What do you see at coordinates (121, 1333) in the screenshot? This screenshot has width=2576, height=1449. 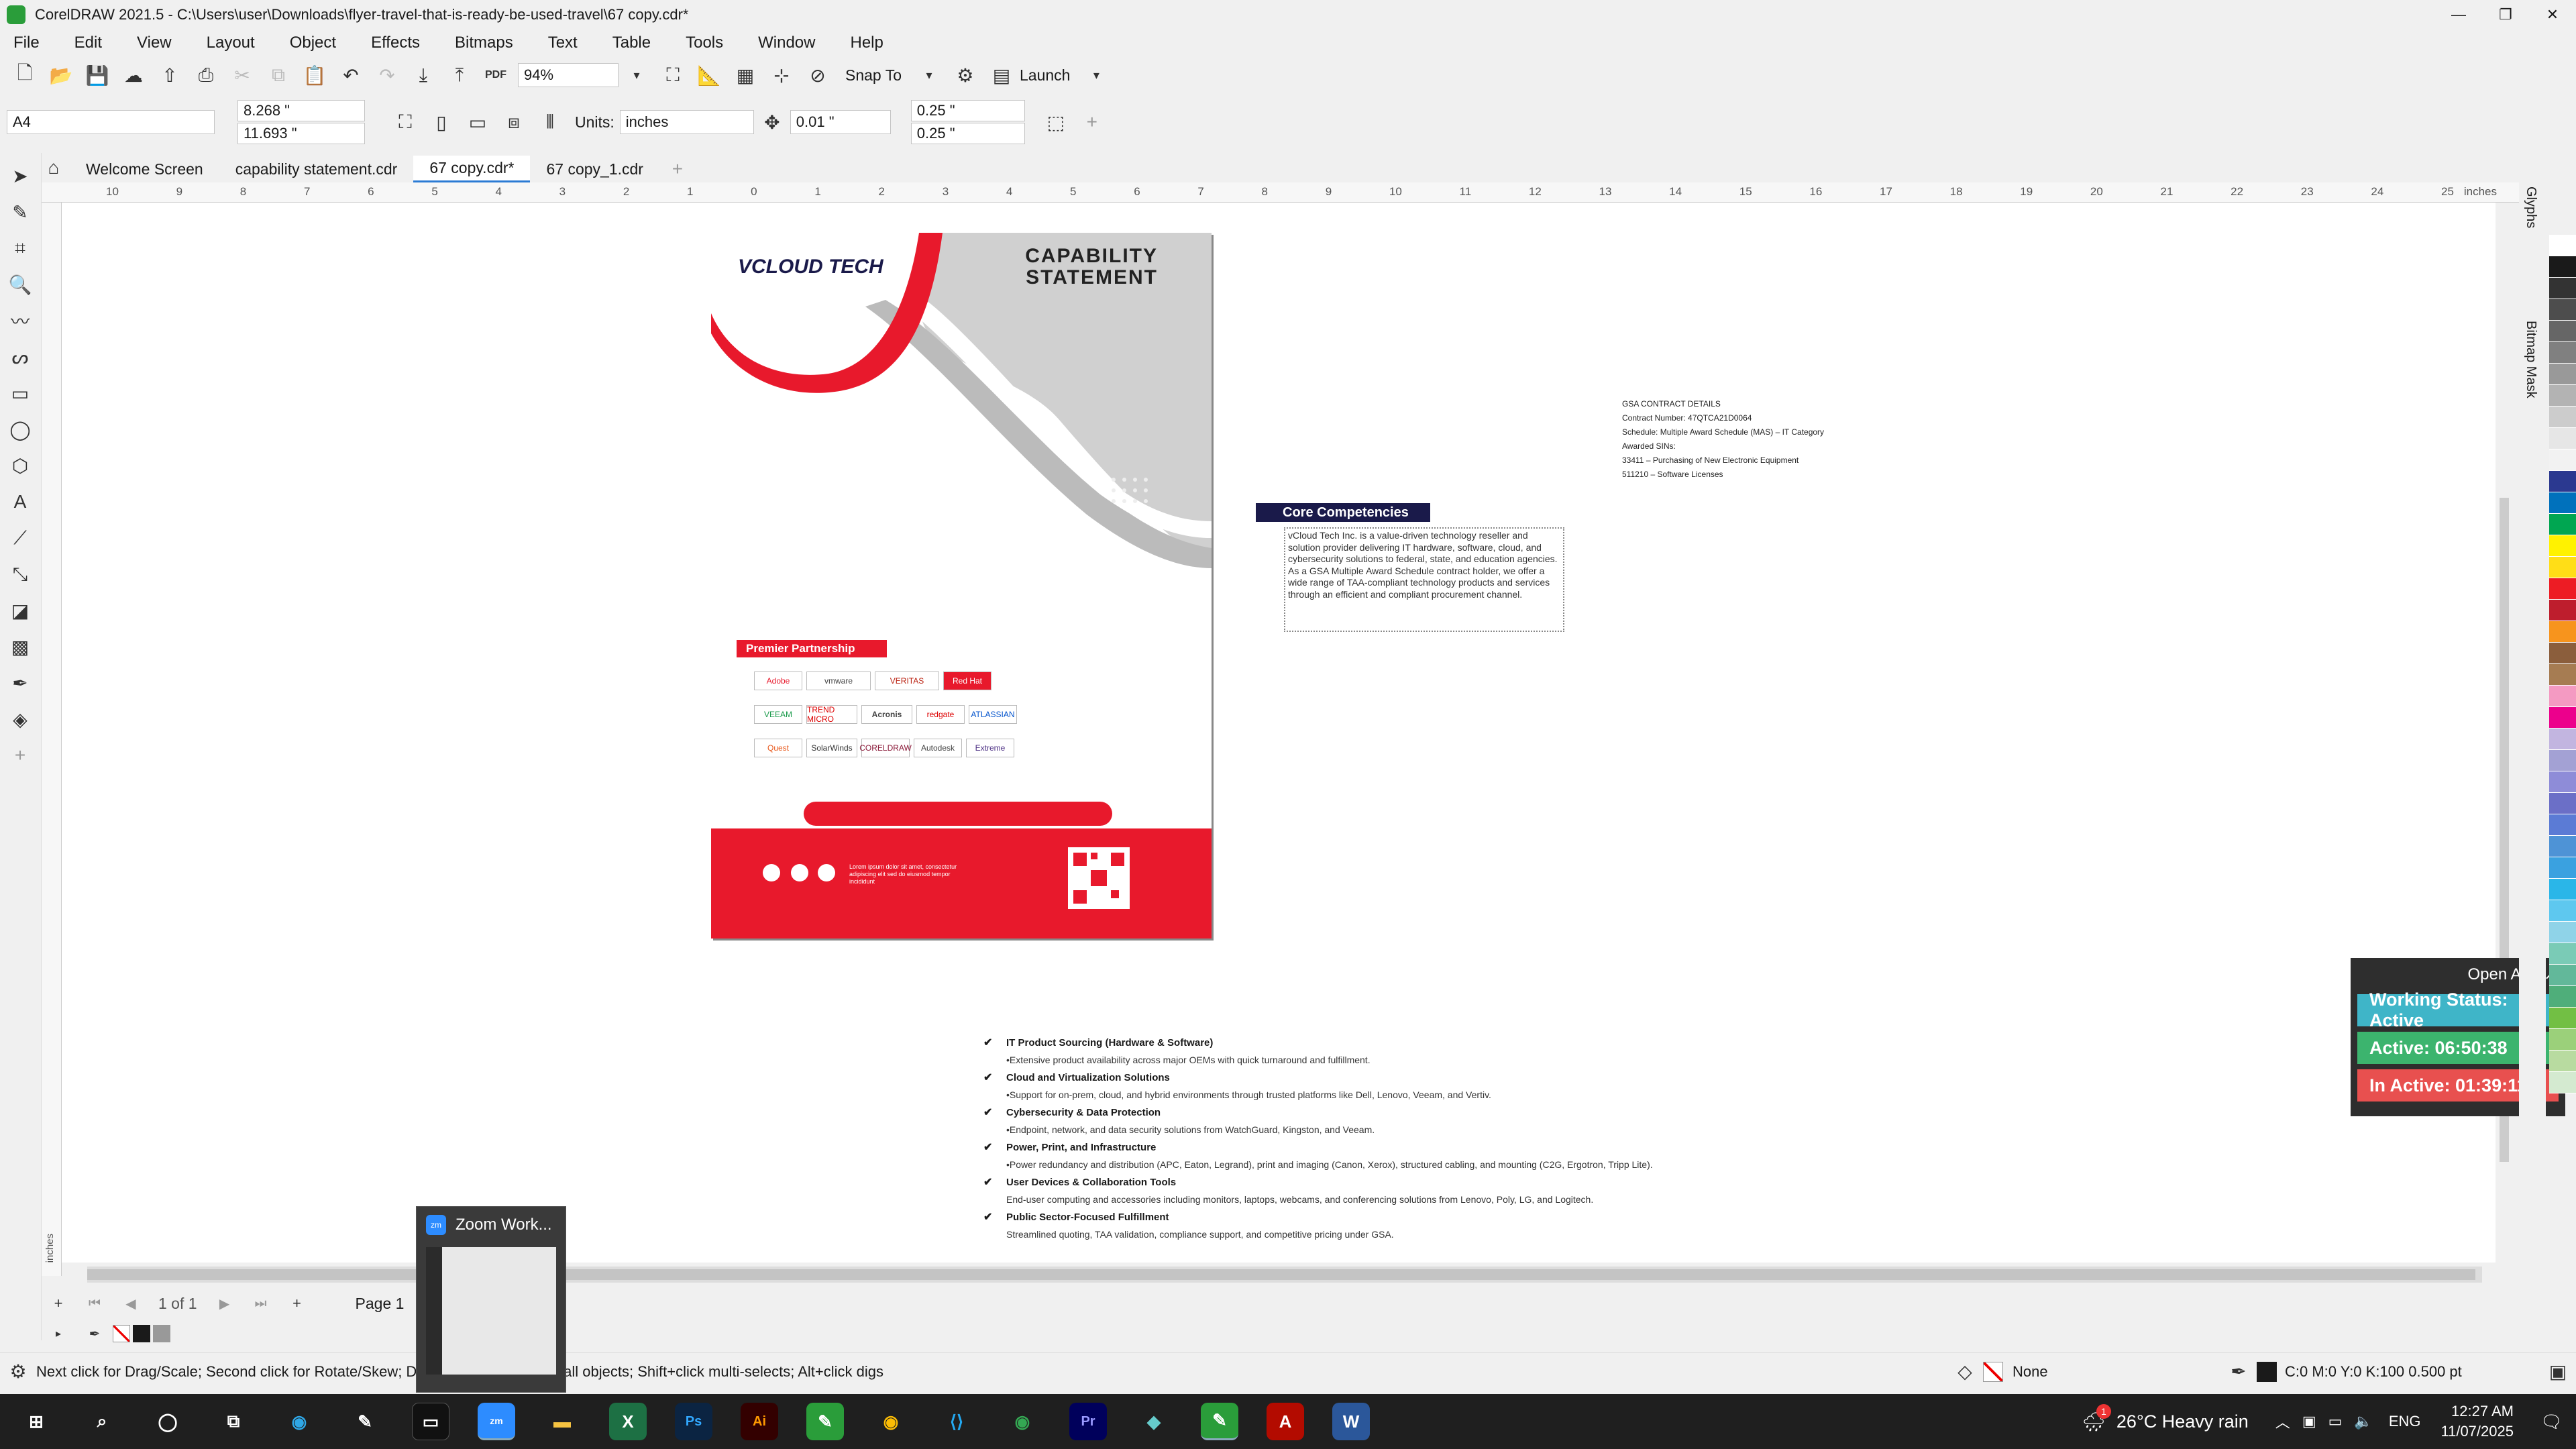 I see `swatch-none` at bounding box center [121, 1333].